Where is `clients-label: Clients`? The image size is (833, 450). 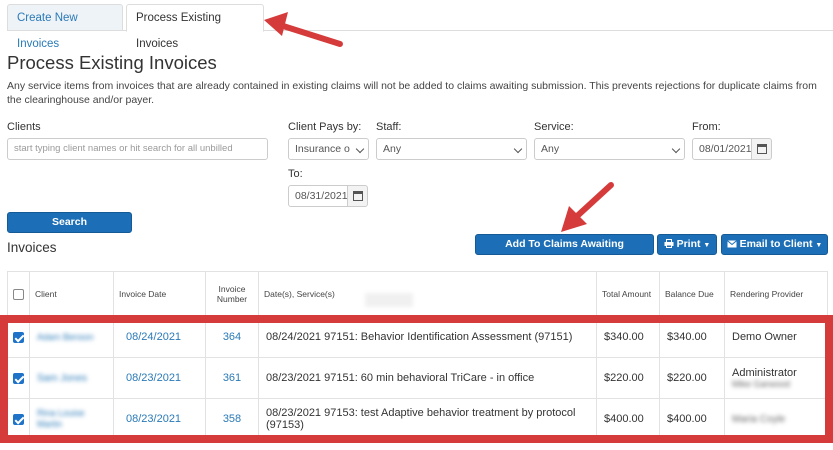
clients-label: Clients is located at coordinates (24, 127).